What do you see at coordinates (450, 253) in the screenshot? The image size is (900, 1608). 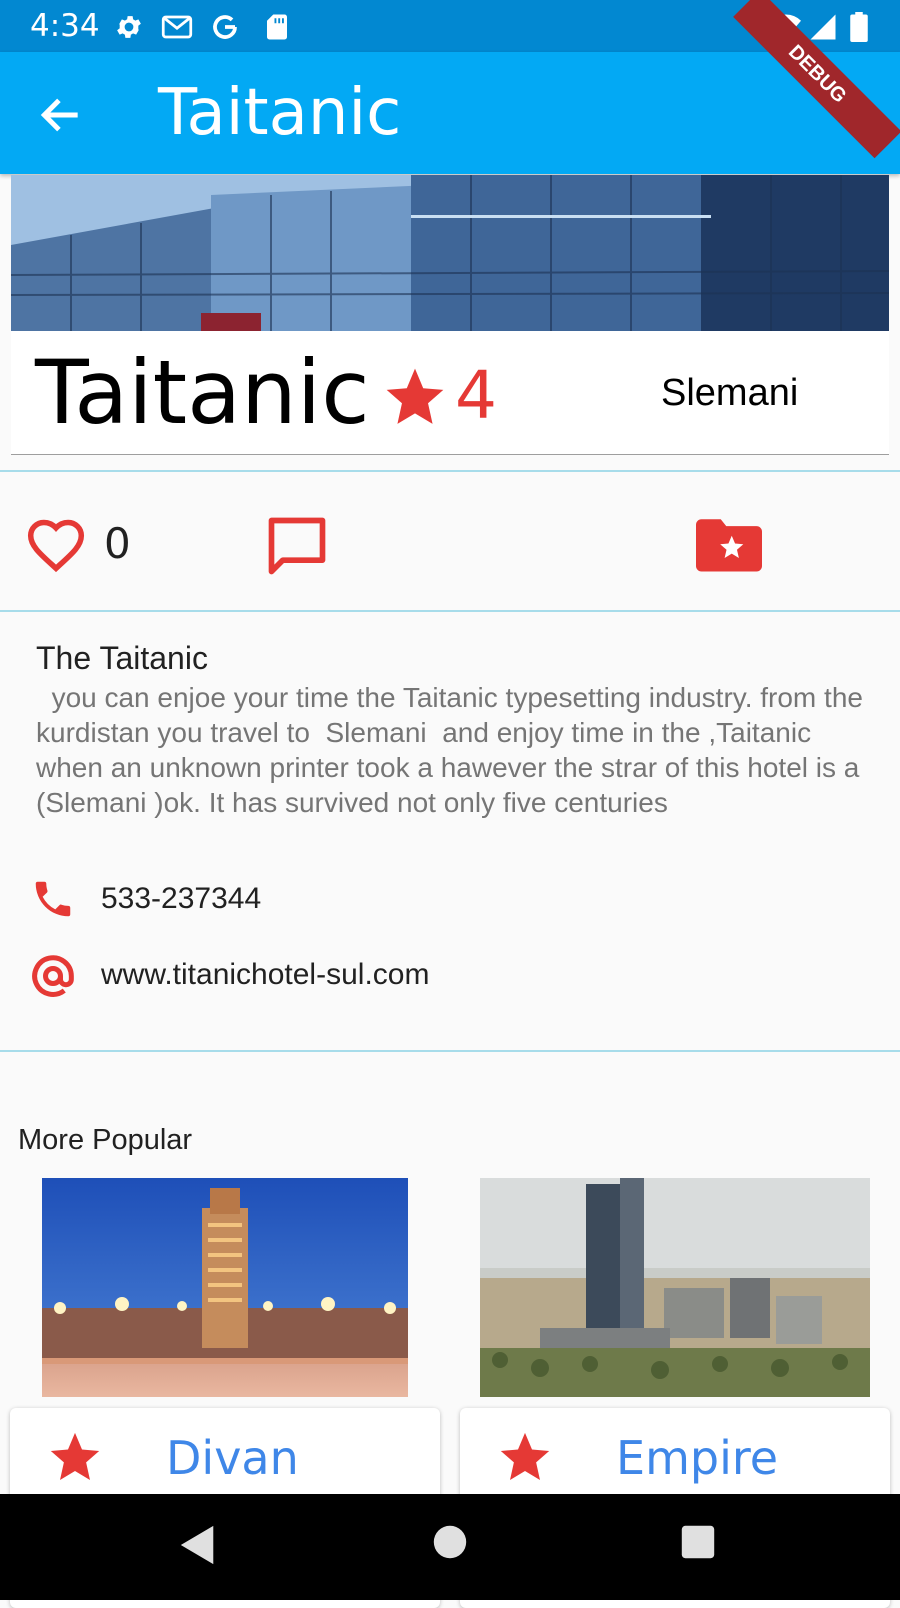 I see `hotel-image` at bounding box center [450, 253].